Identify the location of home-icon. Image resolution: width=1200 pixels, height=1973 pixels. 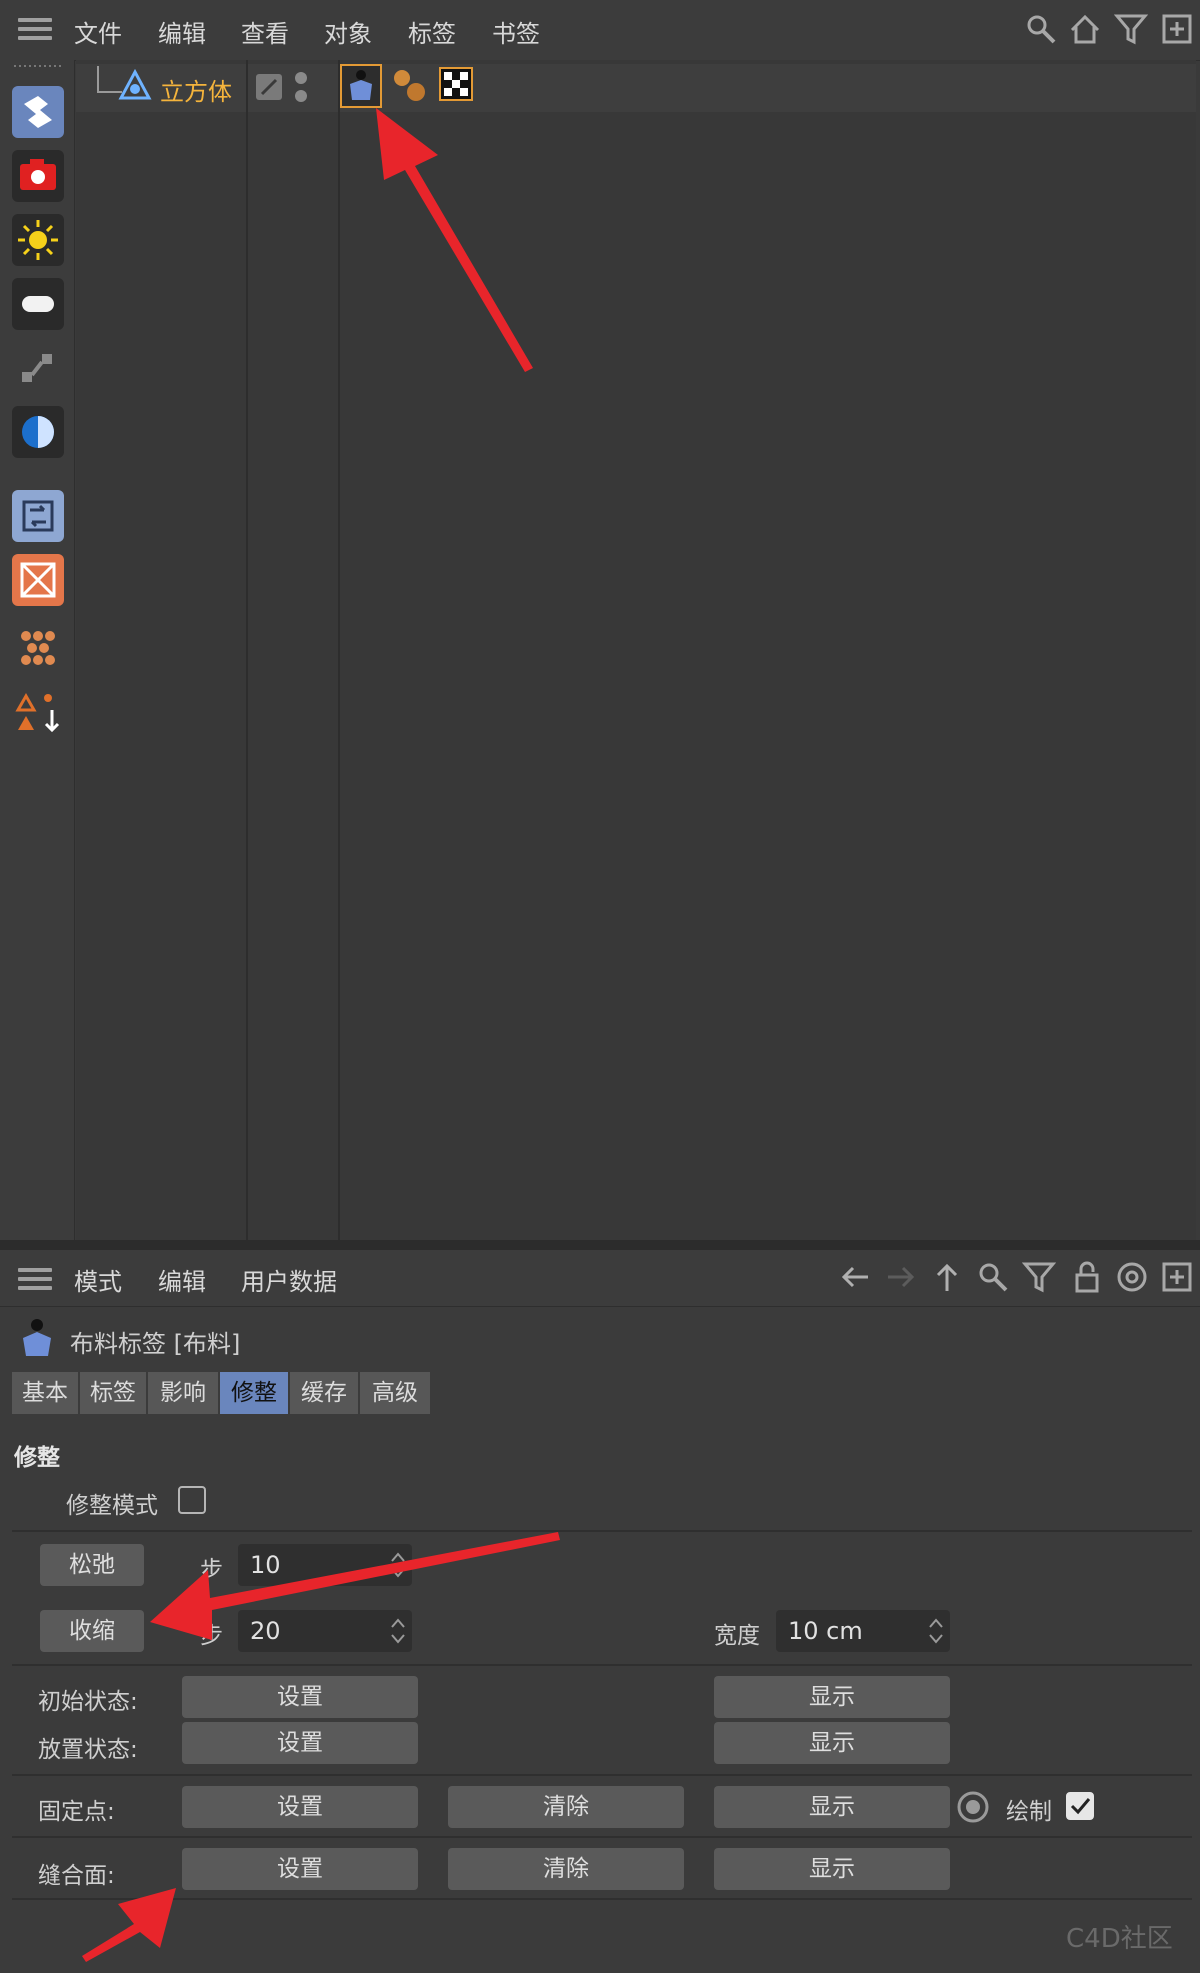
(1085, 29).